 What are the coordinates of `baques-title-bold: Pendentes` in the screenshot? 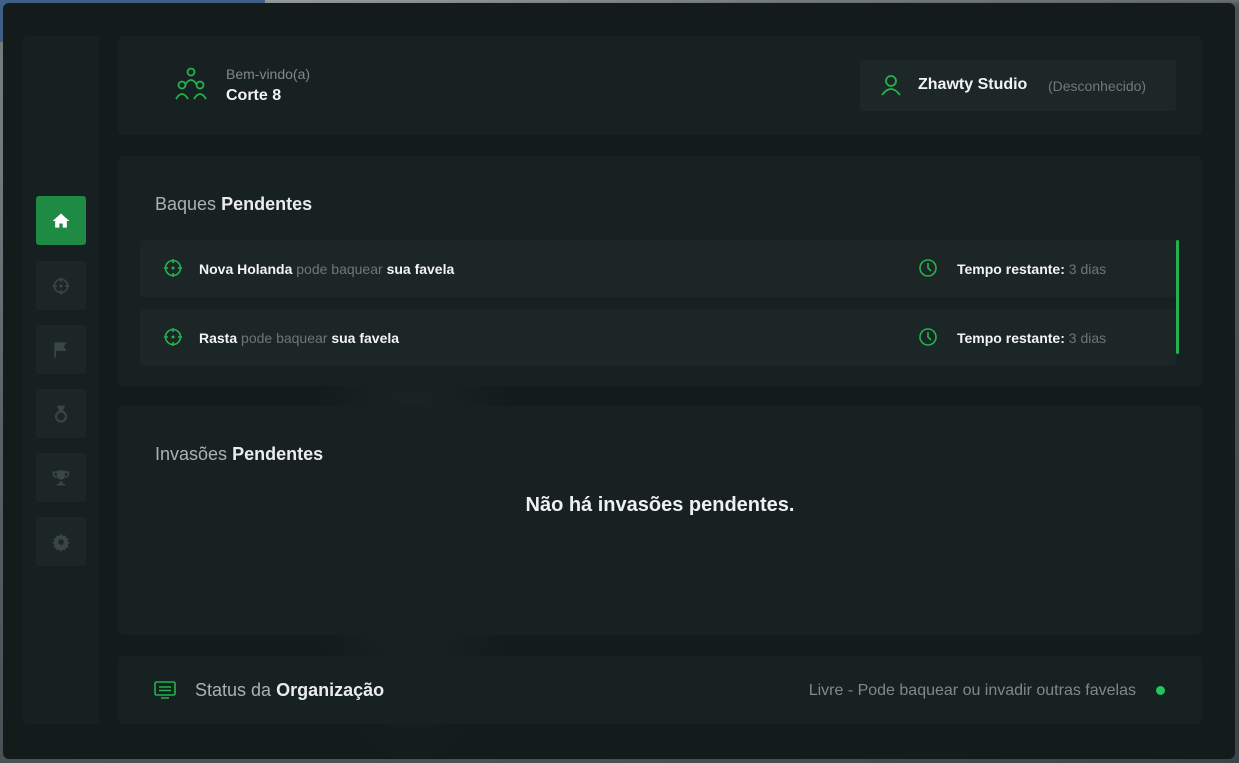 It's located at (267, 204).